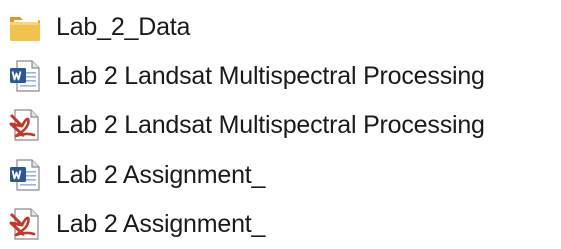  I want to click on folder-icon, so click(25, 27).